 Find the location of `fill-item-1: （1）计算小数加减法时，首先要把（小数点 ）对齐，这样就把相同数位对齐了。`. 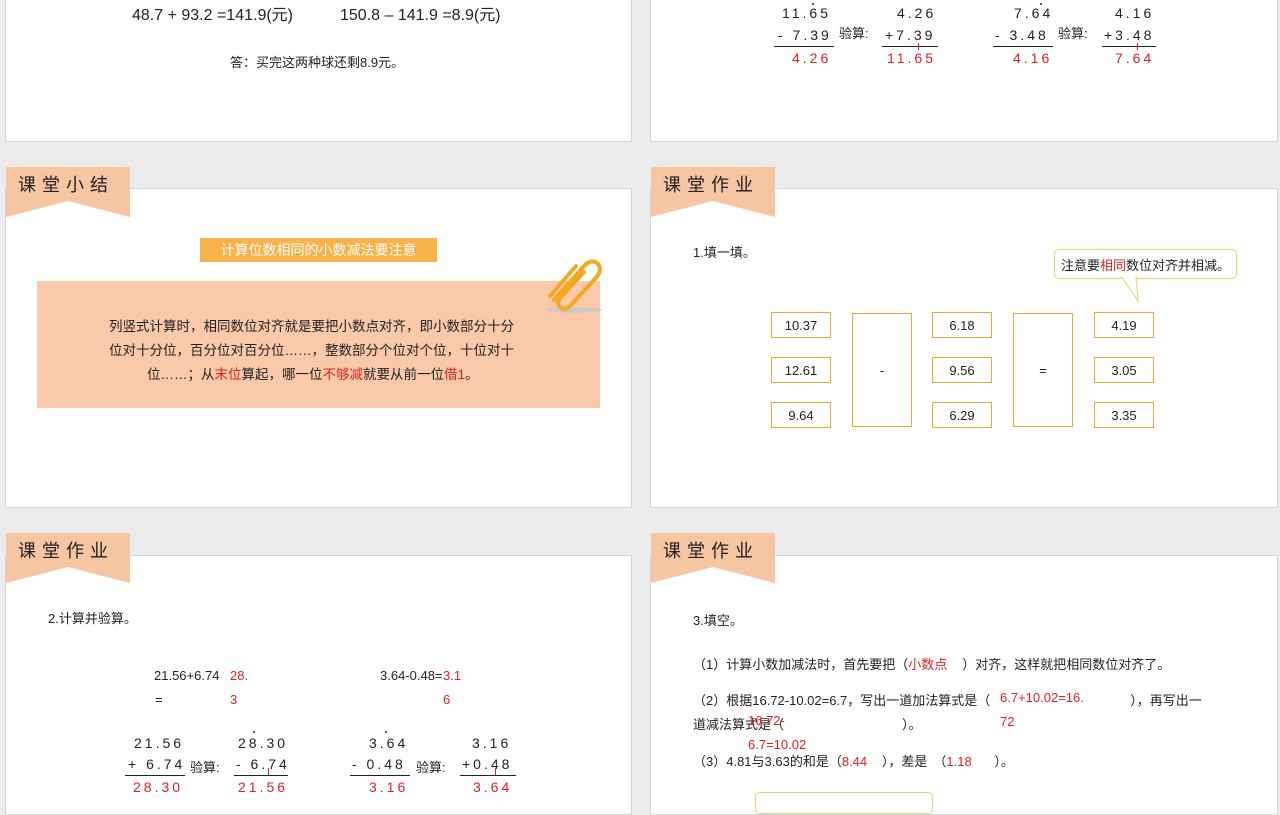

fill-item-1: （1）计算小数加减法时，首先要把（小数点 ）对齐，这样就把相同数位对齐了。 is located at coordinates (931, 663).